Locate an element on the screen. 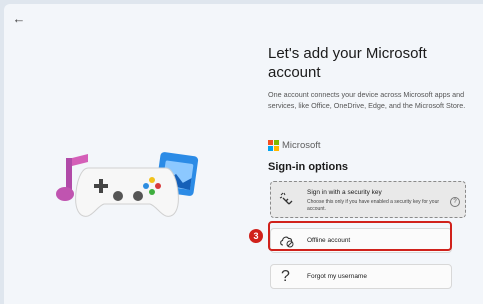 Image resolution: width=483 pixels, height=304 pixels. highlight-box is located at coordinates (360, 236).